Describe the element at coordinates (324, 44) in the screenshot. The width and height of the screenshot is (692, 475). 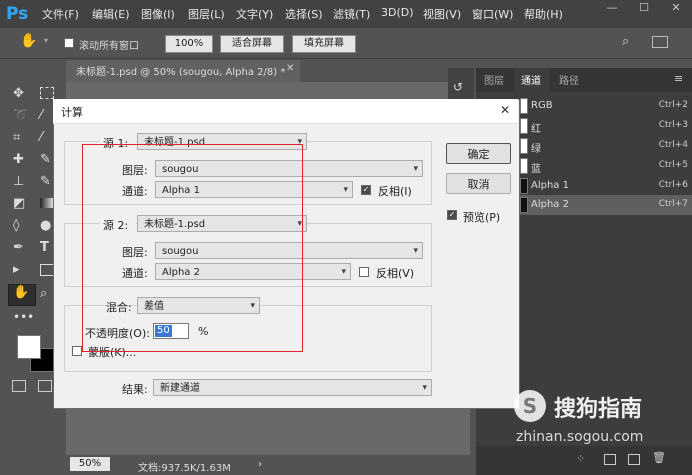
I see `fill-screen-button: 填充屏幕` at that location.